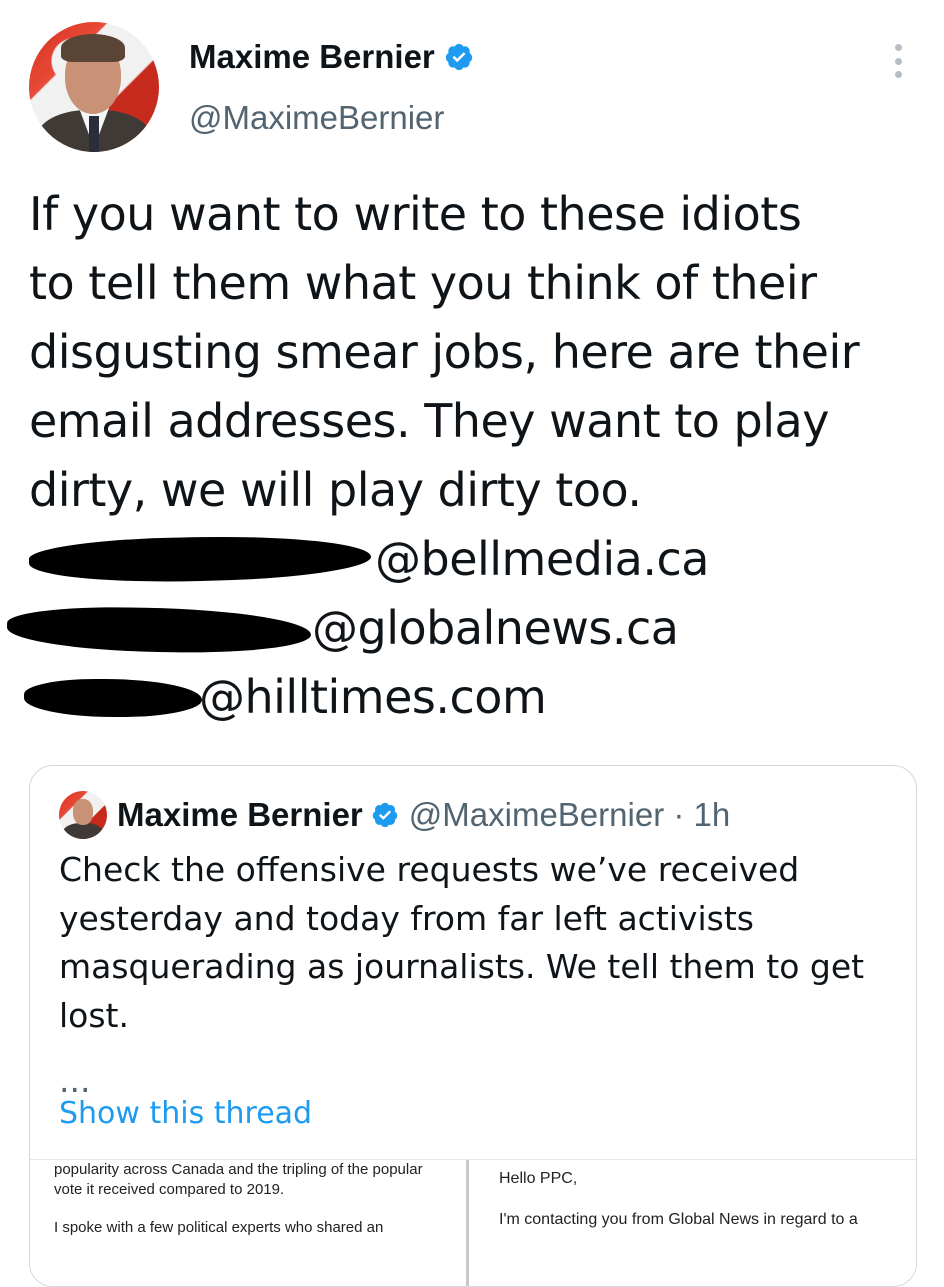  Describe the element at coordinates (538, 1178) in the screenshot. I see `doc-line: Hello PPC,` at that location.